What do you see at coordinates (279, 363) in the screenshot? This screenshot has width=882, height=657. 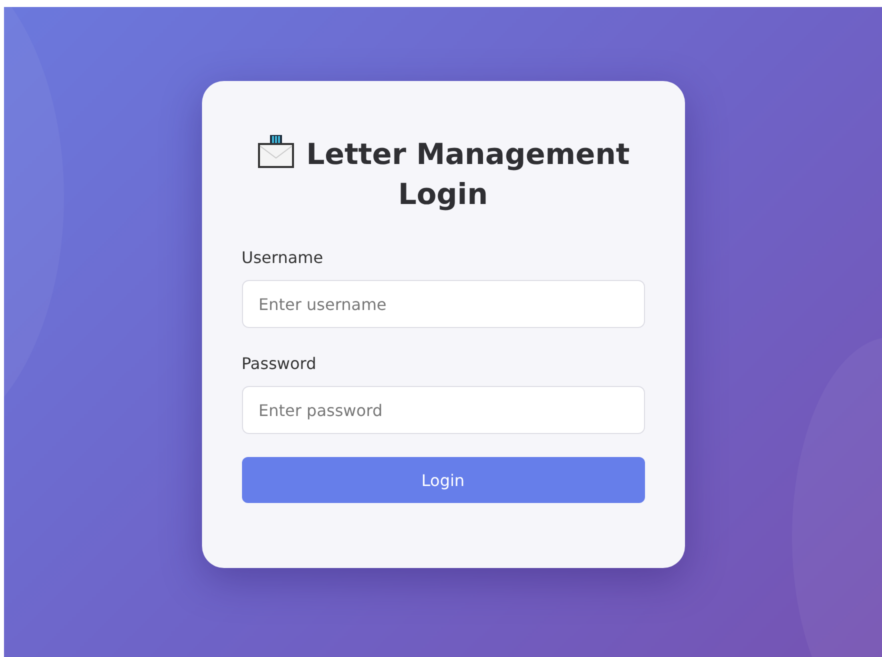 I see `field-label: Password` at bounding box center [279, 363].